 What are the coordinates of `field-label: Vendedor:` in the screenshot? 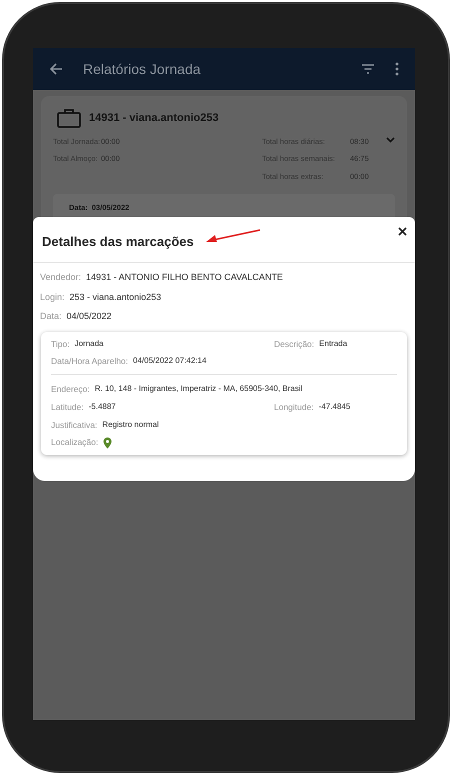 It's located at (61, 277).